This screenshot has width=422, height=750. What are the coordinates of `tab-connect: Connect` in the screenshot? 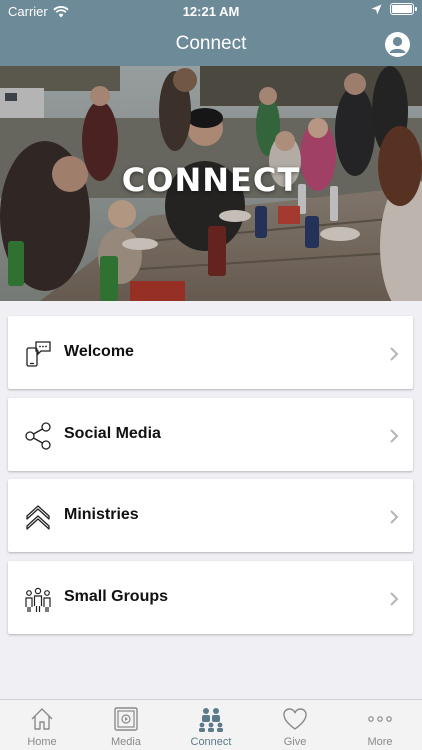 It's located at (211, 725).